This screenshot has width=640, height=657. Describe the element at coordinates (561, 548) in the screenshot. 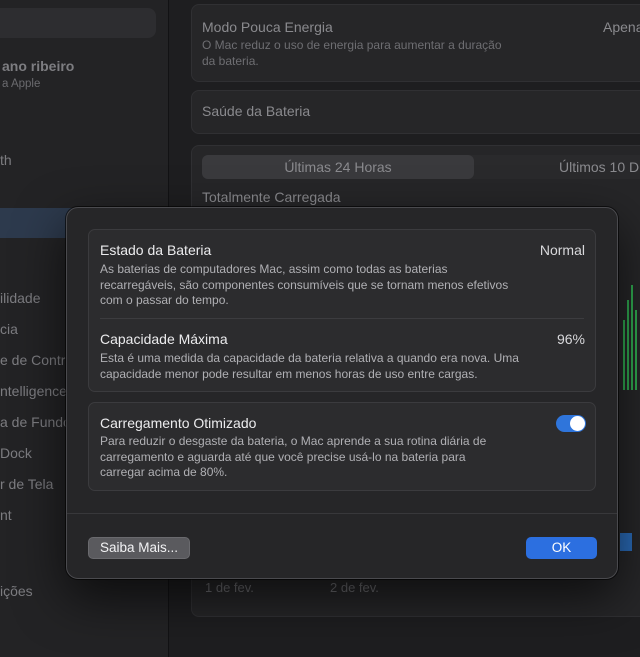

I see `ok-button: OK` at that location.